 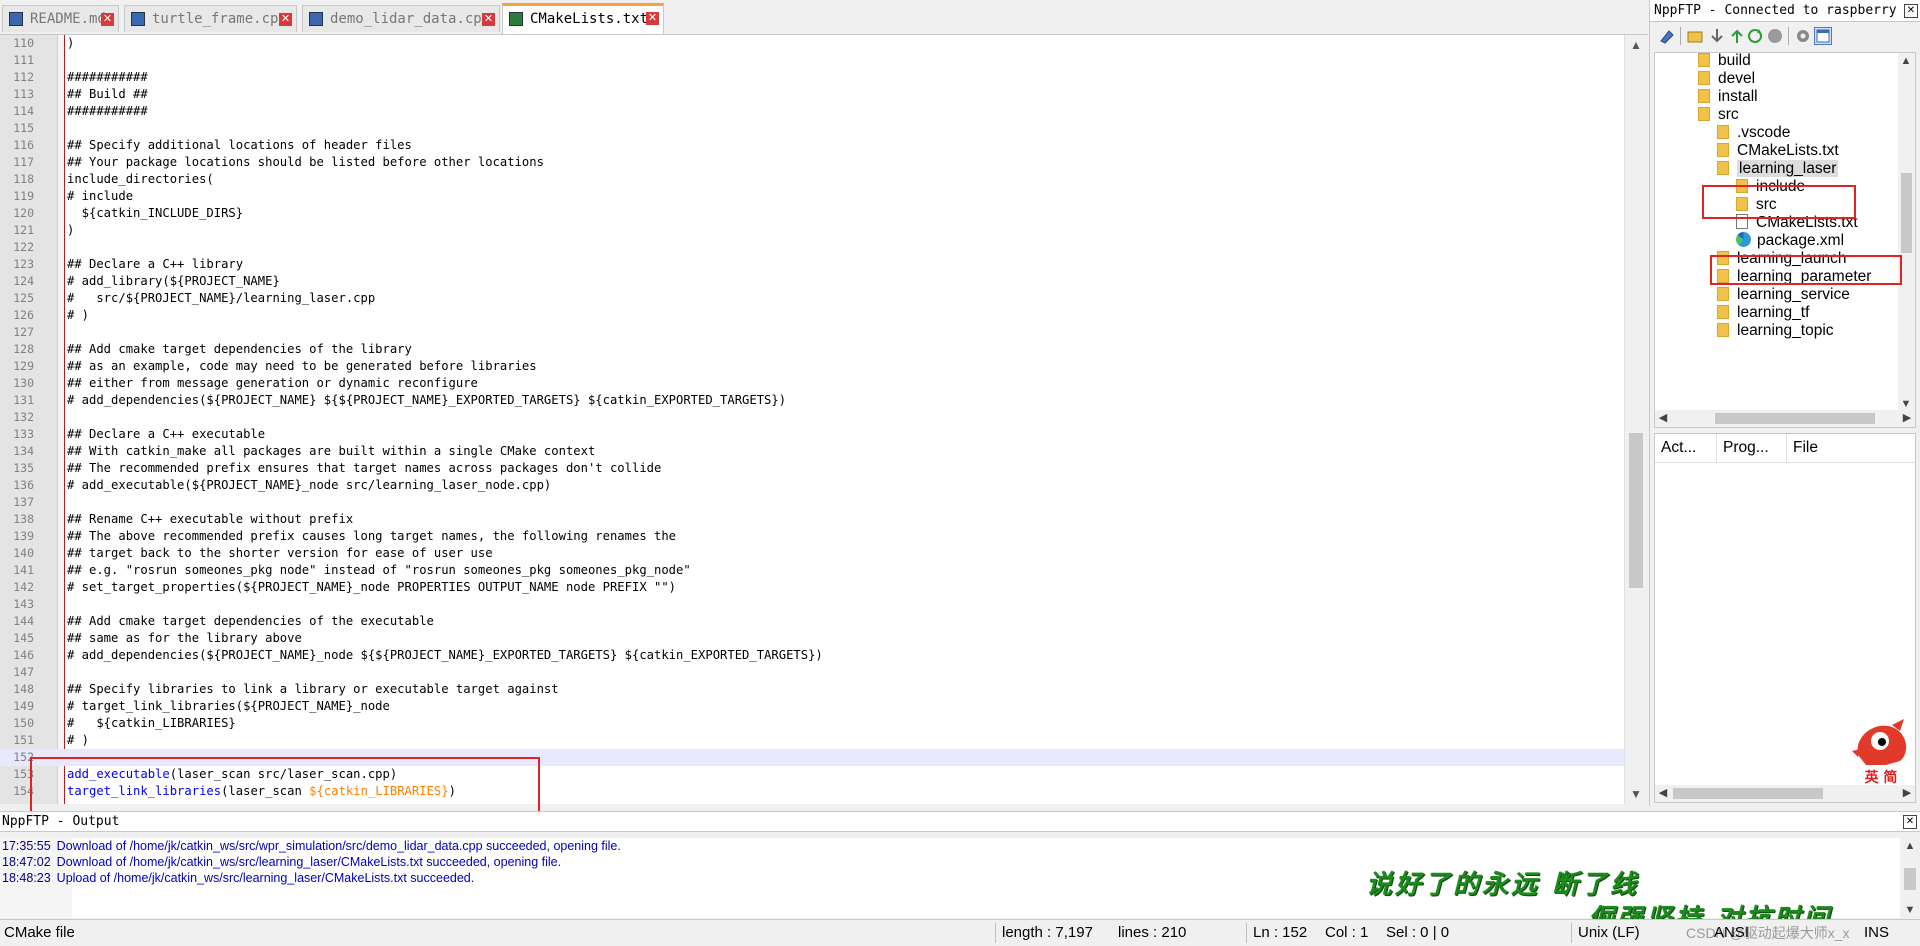 What do you see at coordinates (23, 281) in the screenshot?
I see `line-number: 124` at bounding box center [23, 281].